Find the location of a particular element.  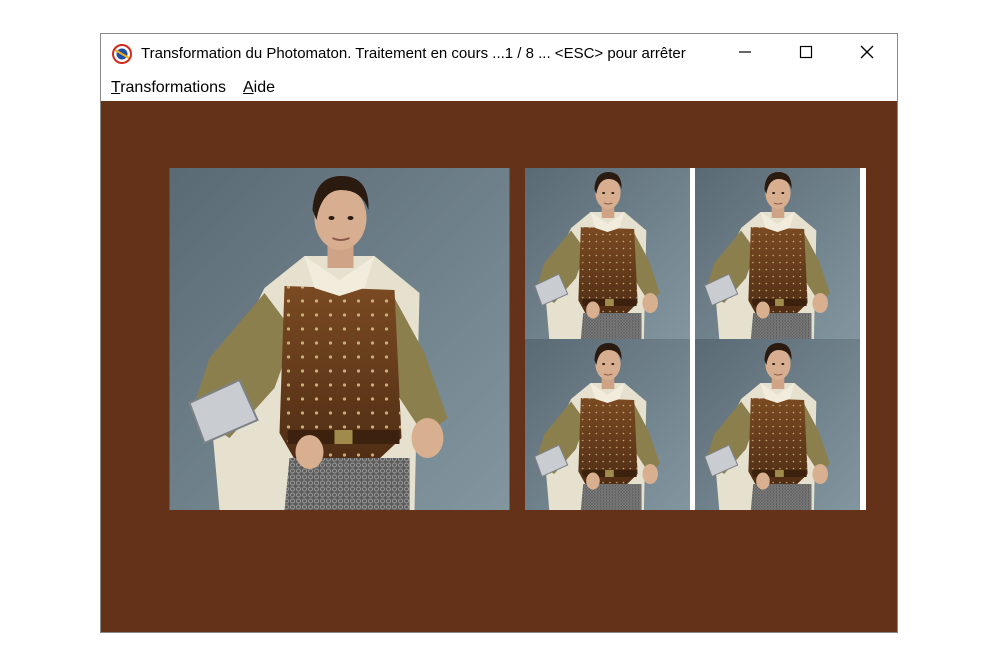

portrait-tile-top-left is located at coordinates (607, 253).